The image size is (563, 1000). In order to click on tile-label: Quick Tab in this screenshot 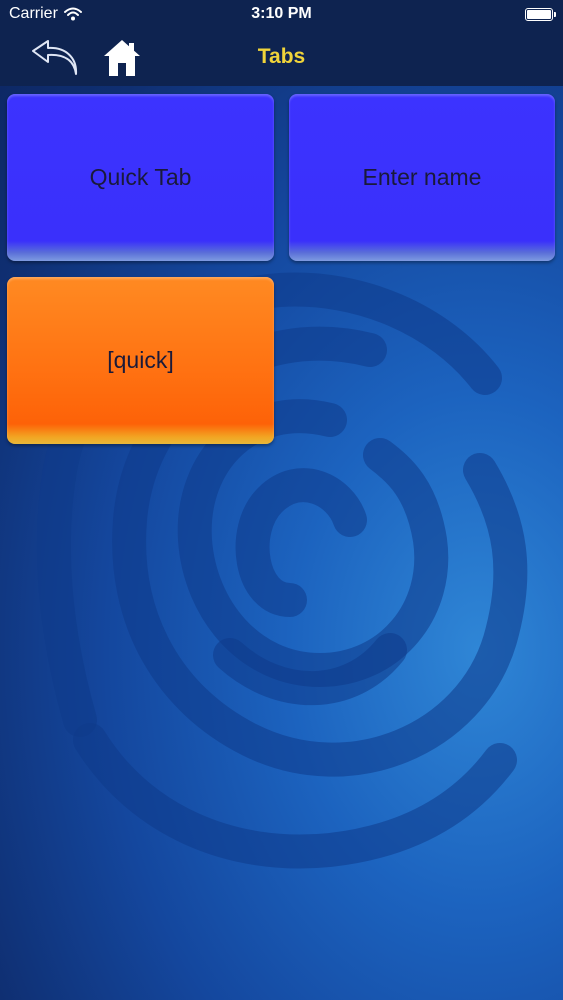, I will do `click(140, 177)`.